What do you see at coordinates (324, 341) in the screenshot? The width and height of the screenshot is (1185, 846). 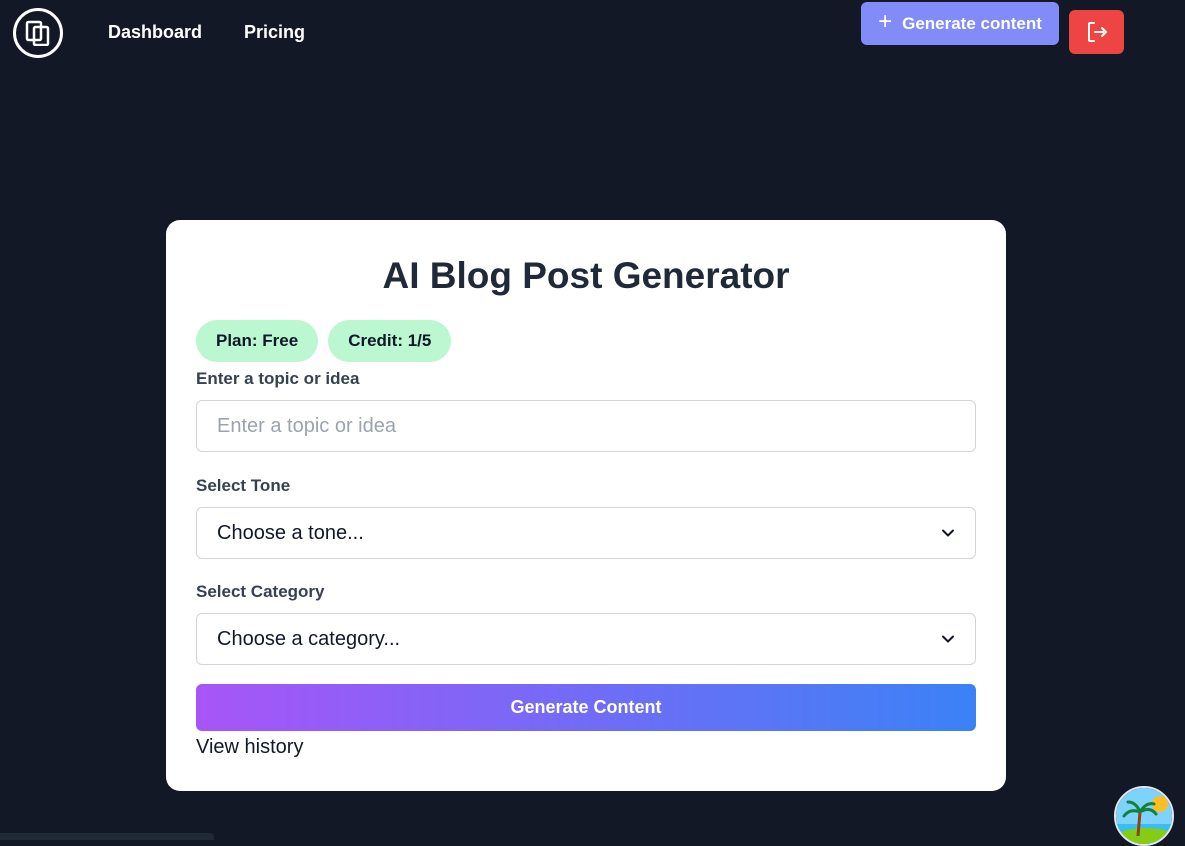 I see `badge-row: Plan: Free Credit: 1/5` at bounding box center [324, 341].